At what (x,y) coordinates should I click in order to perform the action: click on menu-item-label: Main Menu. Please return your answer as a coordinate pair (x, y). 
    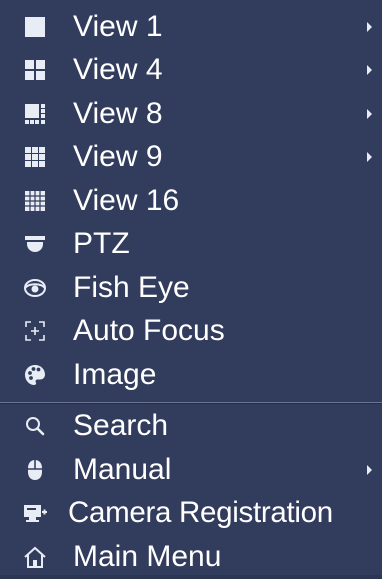
    Looking at the image, I should click on (147, 556).